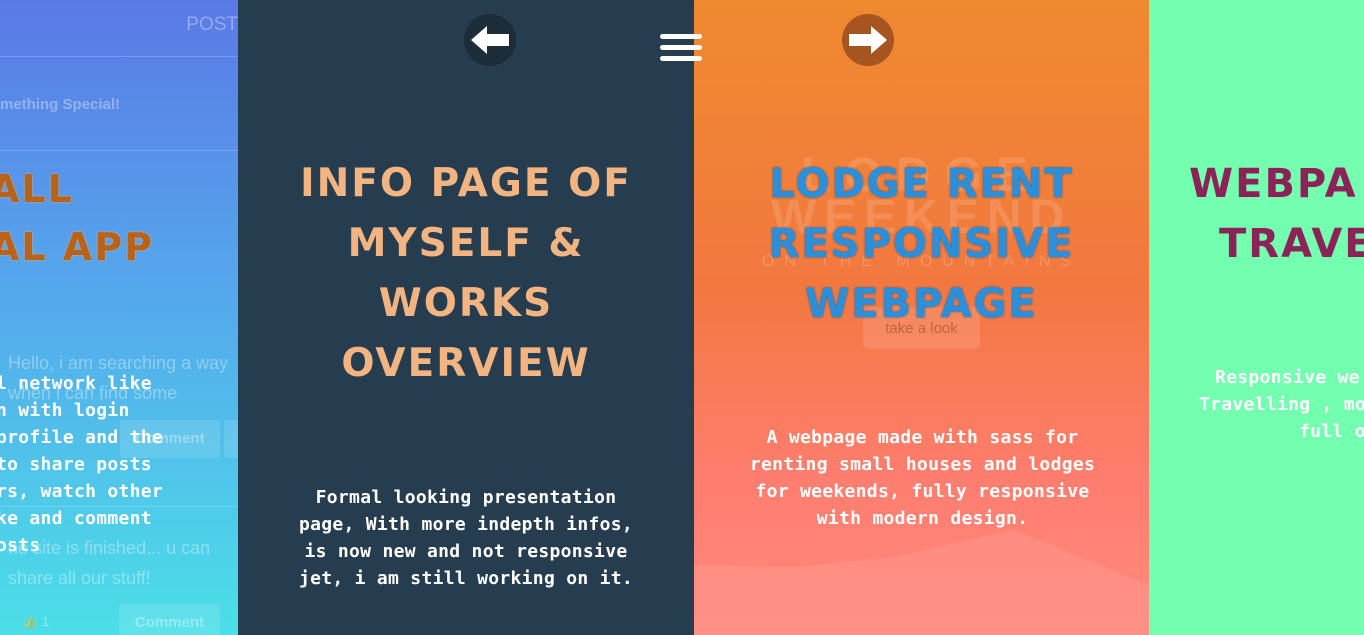 The height and width of the screenshot is (635, 1364). What do you see at coordinates (169, 619) in the screenshot?
I see `comment-button-2: Comment` at bounding box center [169, 619].